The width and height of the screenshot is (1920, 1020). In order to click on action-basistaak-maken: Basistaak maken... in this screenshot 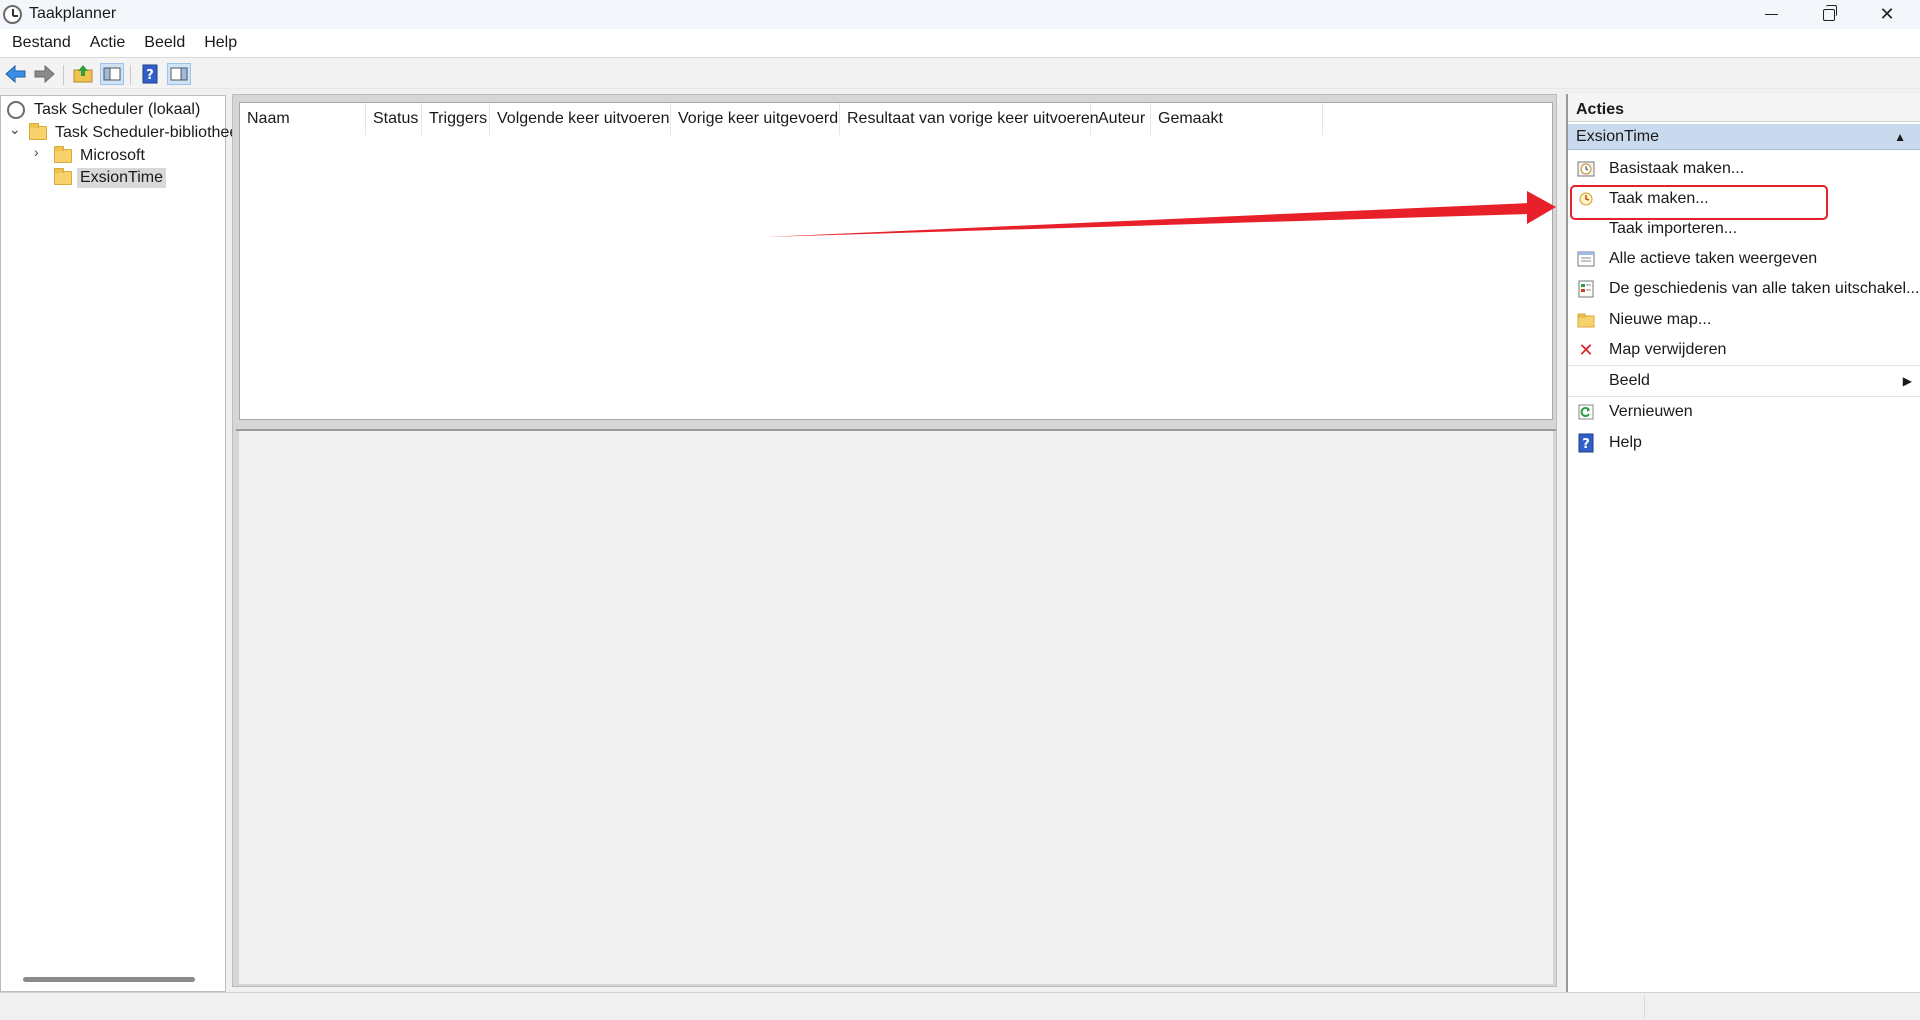, I will do `click(1744, 169)`.